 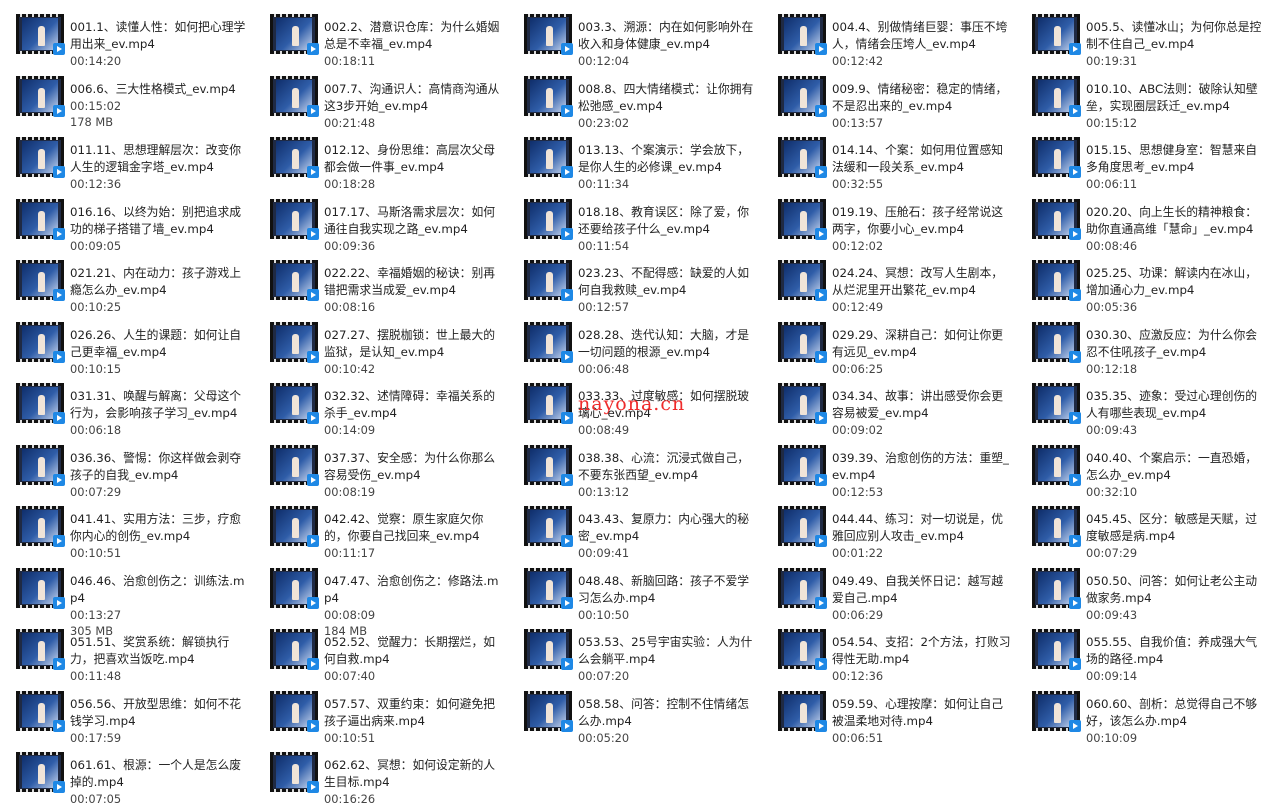 I want to click on file-item: 028.28、迭代认知：大脑，才是一切问题的根源_ev.mp4 00:06:48, so click(x=633, y=347).